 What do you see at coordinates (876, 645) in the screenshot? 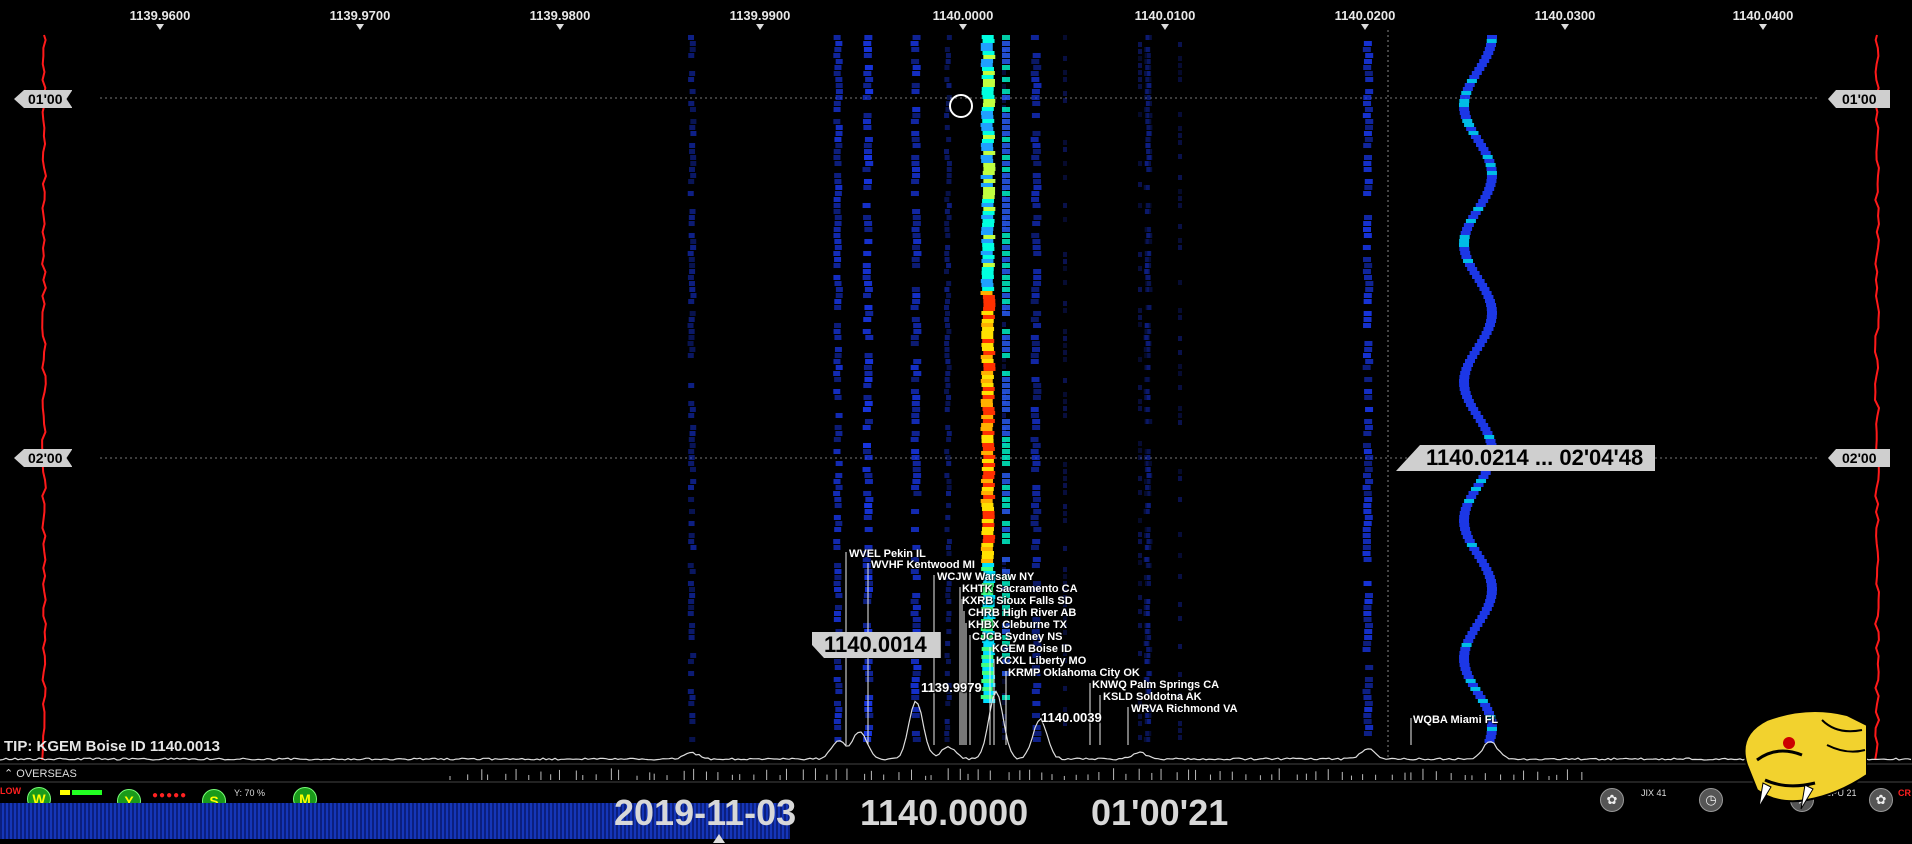
I see `peak-frequency-tag: 1140.0014` at bounding box center [876, 645].